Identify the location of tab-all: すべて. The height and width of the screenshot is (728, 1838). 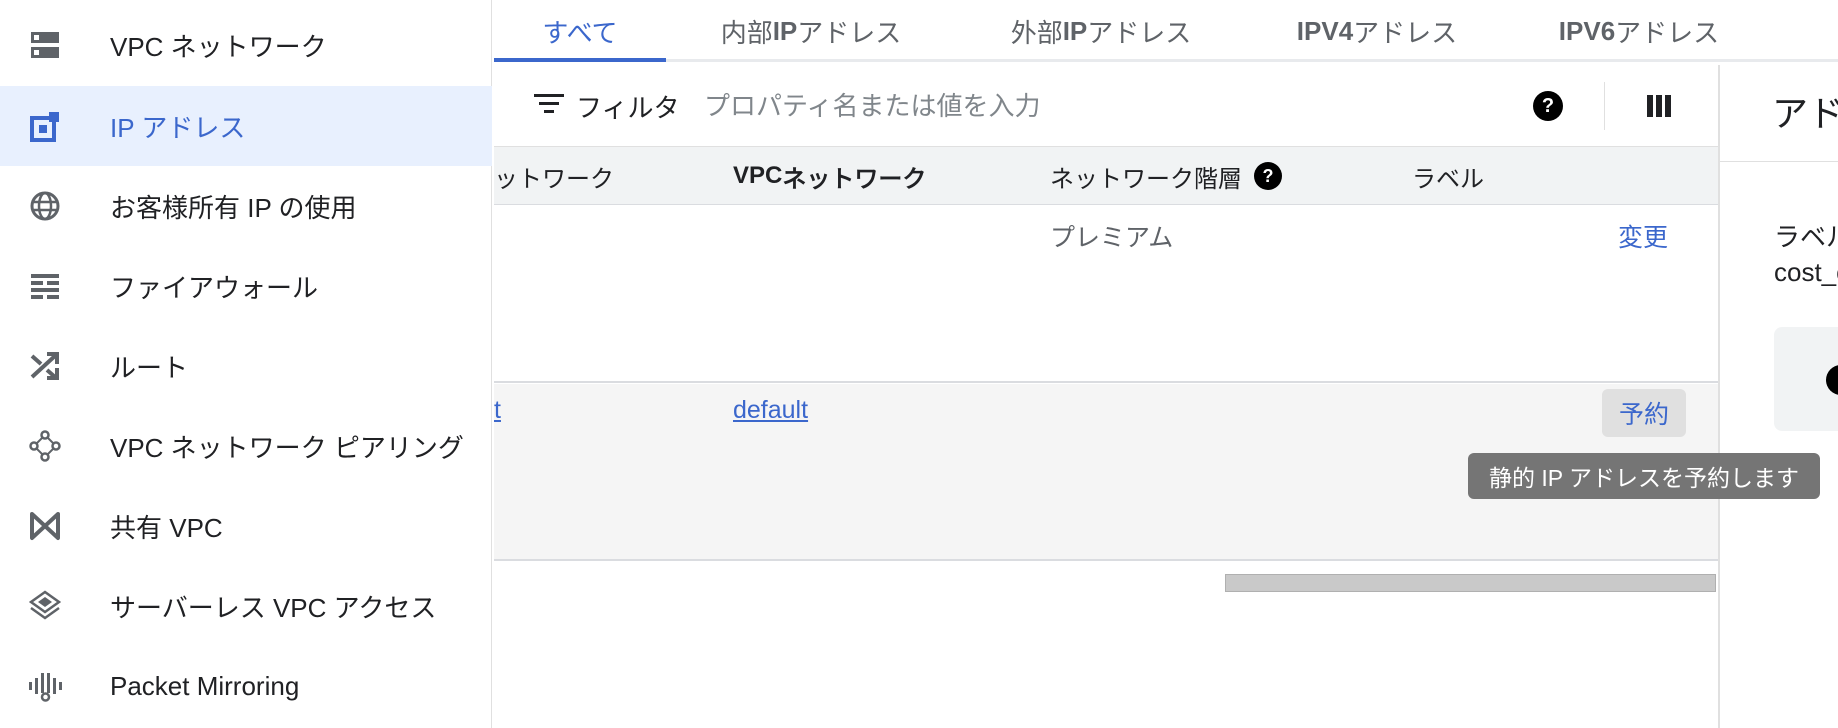
(580, 31).